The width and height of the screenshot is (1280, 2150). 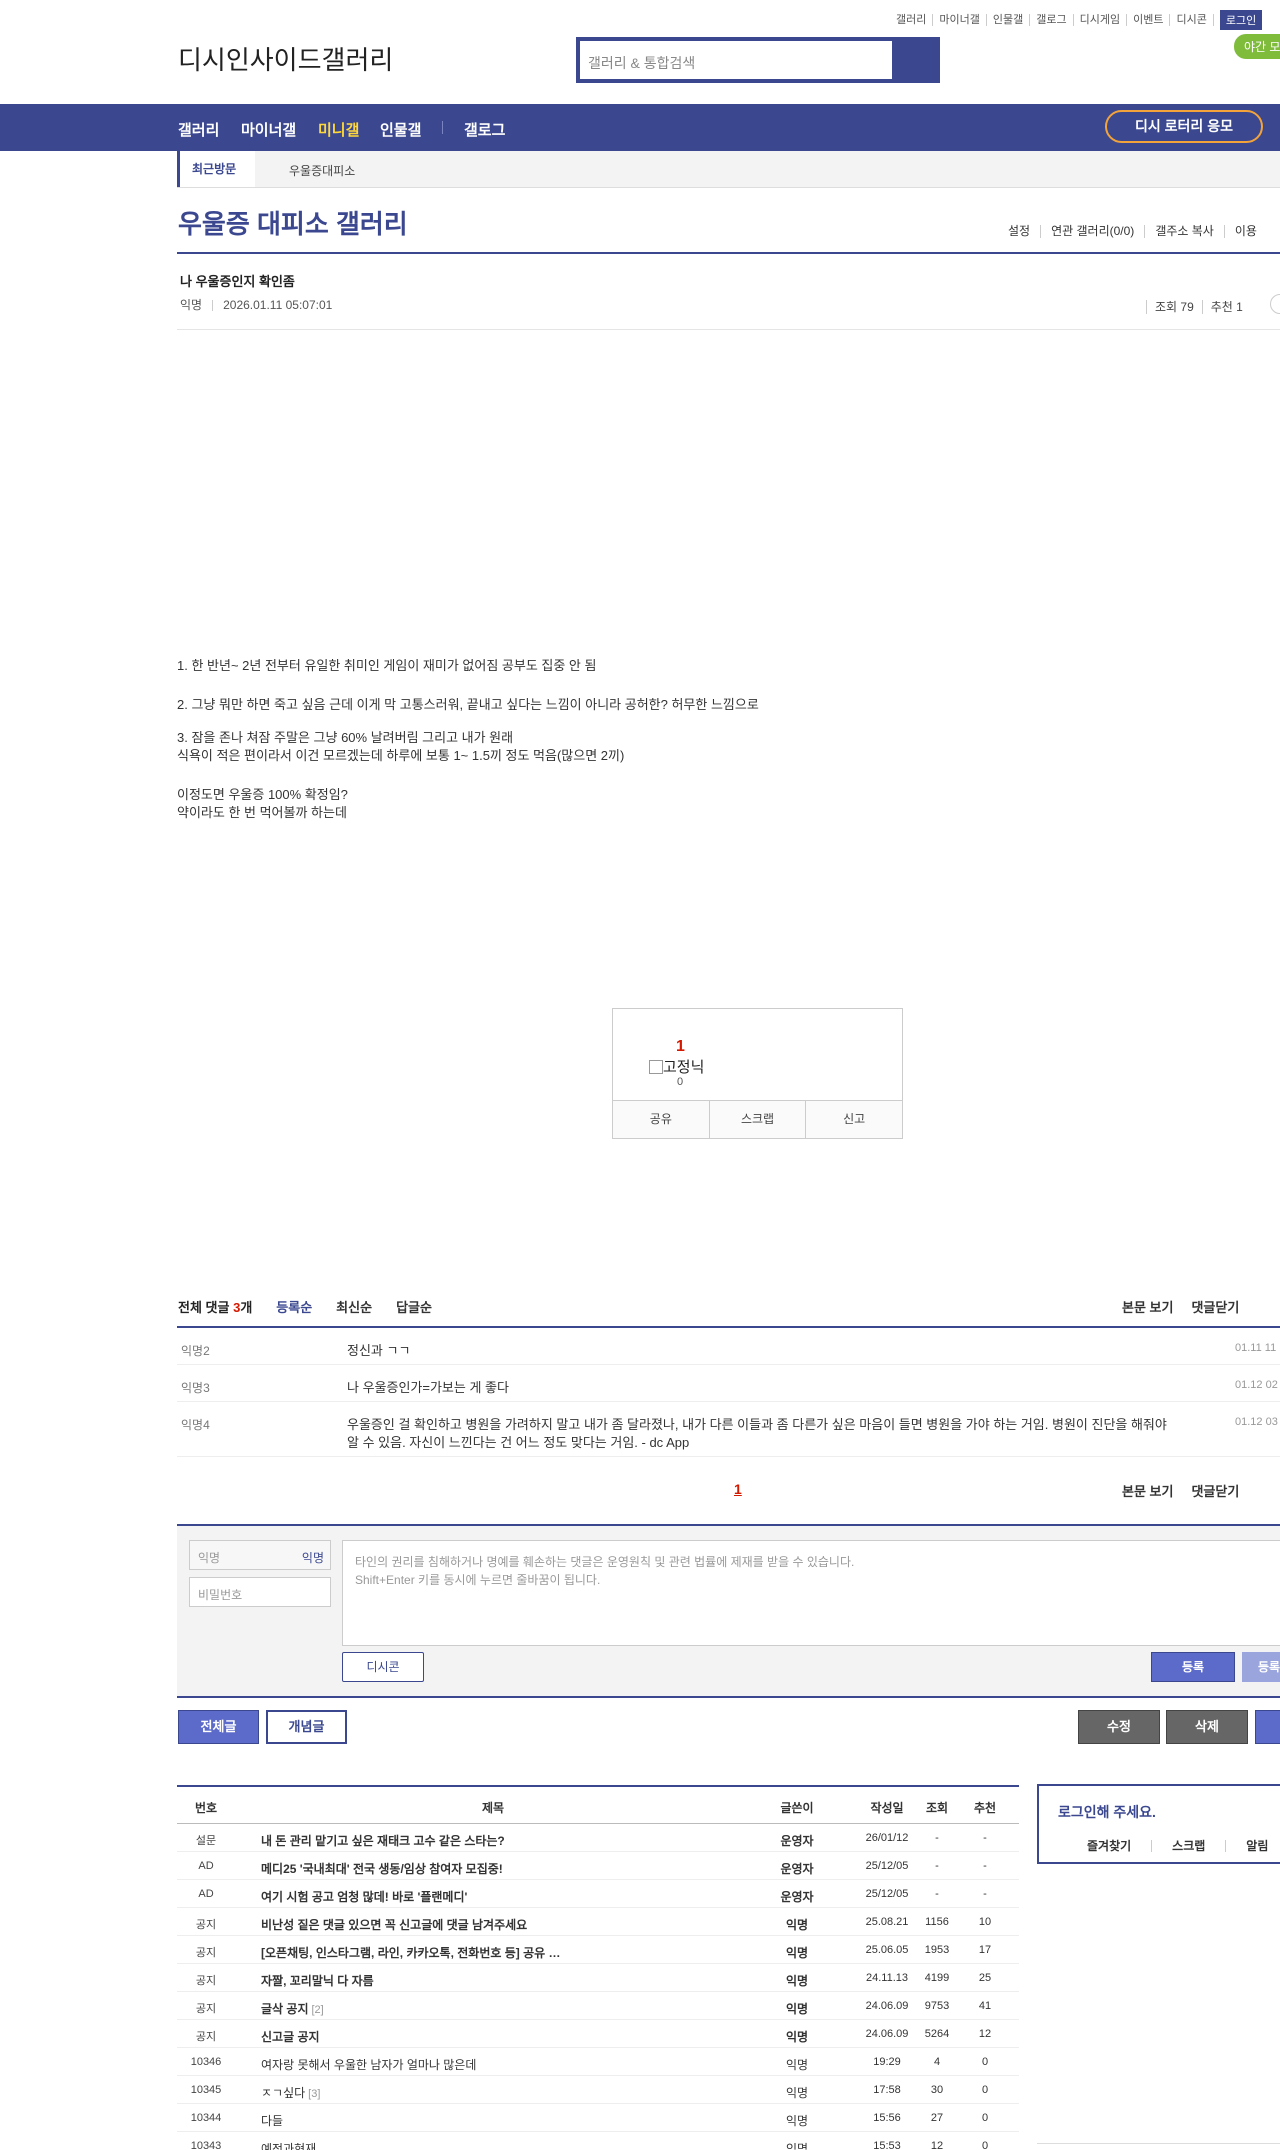 I want to click on row-subject: 메디25 '국내최대' 전국 생동/임상 참여자 모집중!, so click(x=461, y=1868).